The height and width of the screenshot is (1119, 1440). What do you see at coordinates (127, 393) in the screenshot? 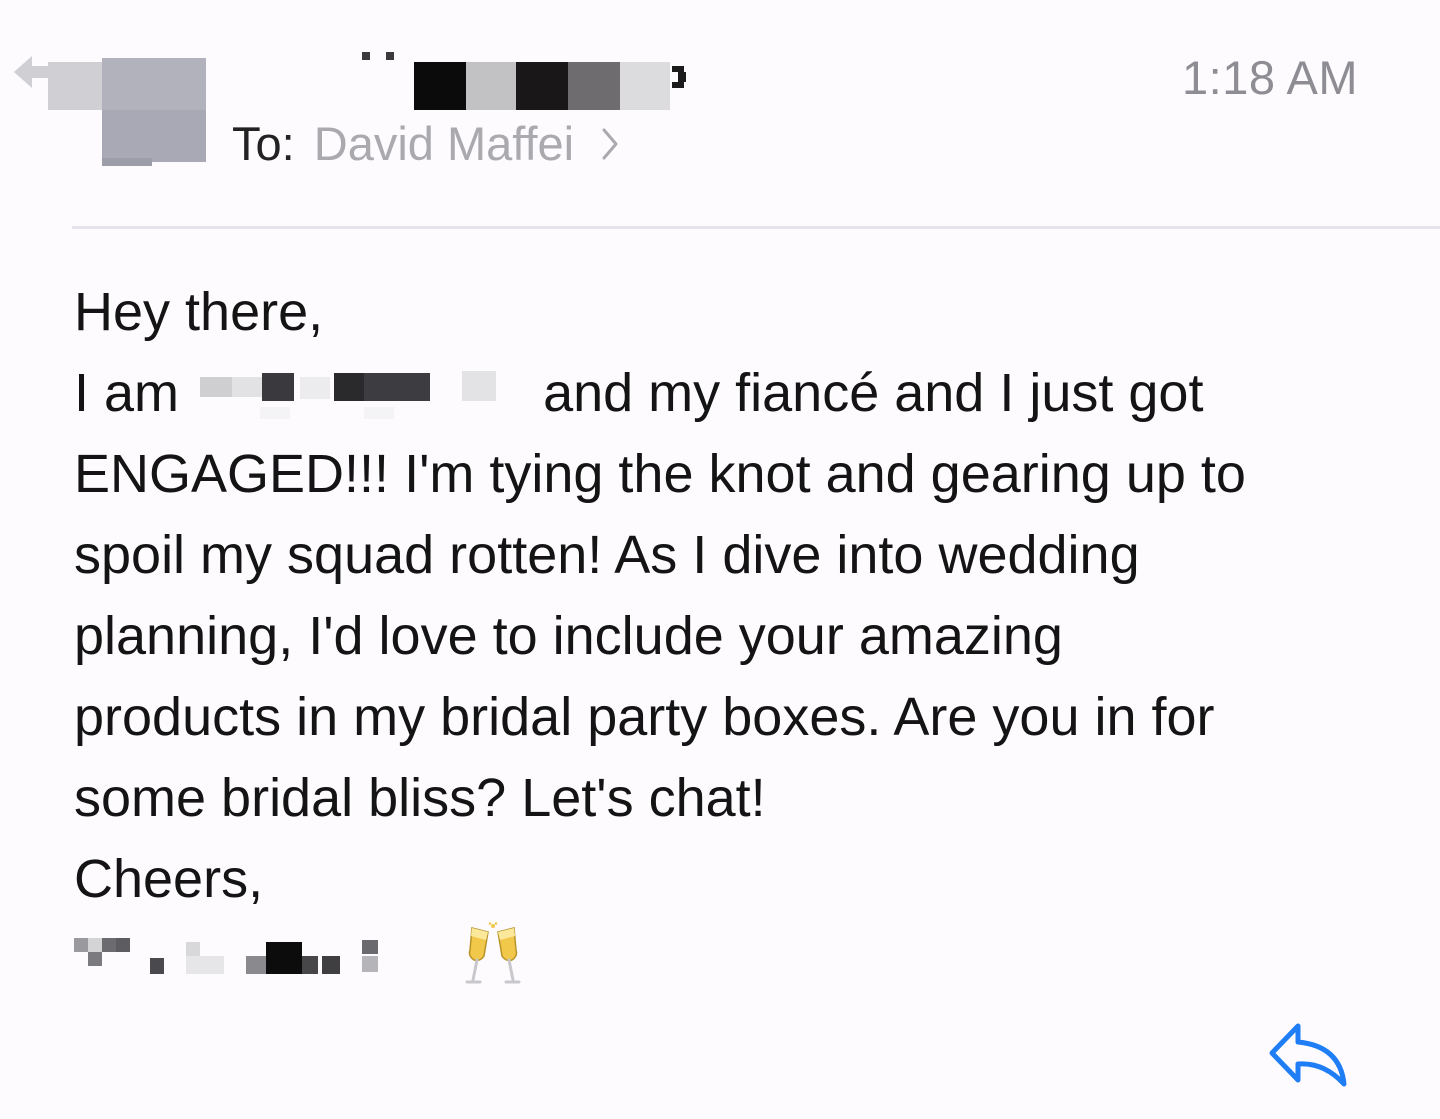
I see `intro-start: I am` at bounding box center [127, 393].